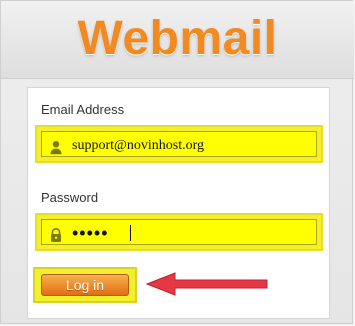 Image resolution: width=355 pixels, height=326 pixels. What do you see at coordinates (138, 145) in the screenshot?
I see `email-value: support@novinhost.org` at bounding box center [138, 145].